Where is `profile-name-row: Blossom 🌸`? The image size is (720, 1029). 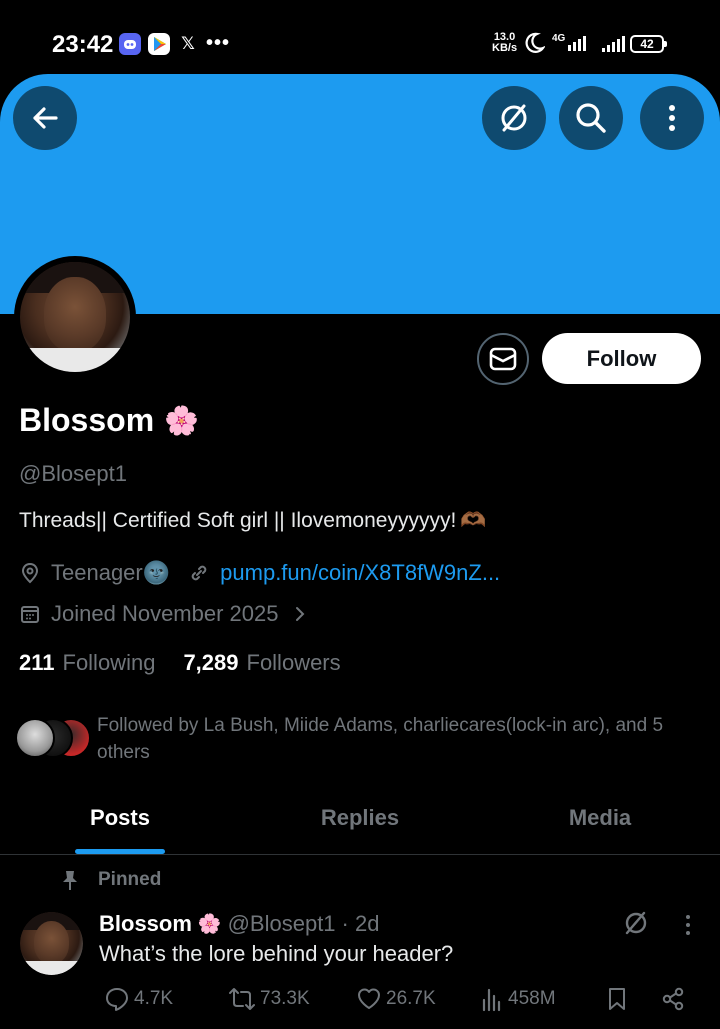 profile-name-row: Blossom 🌸 is located at coordinates (109, 420).